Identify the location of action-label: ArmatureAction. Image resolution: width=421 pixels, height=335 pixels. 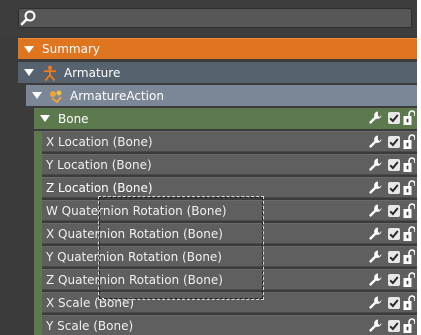
(117, 95).